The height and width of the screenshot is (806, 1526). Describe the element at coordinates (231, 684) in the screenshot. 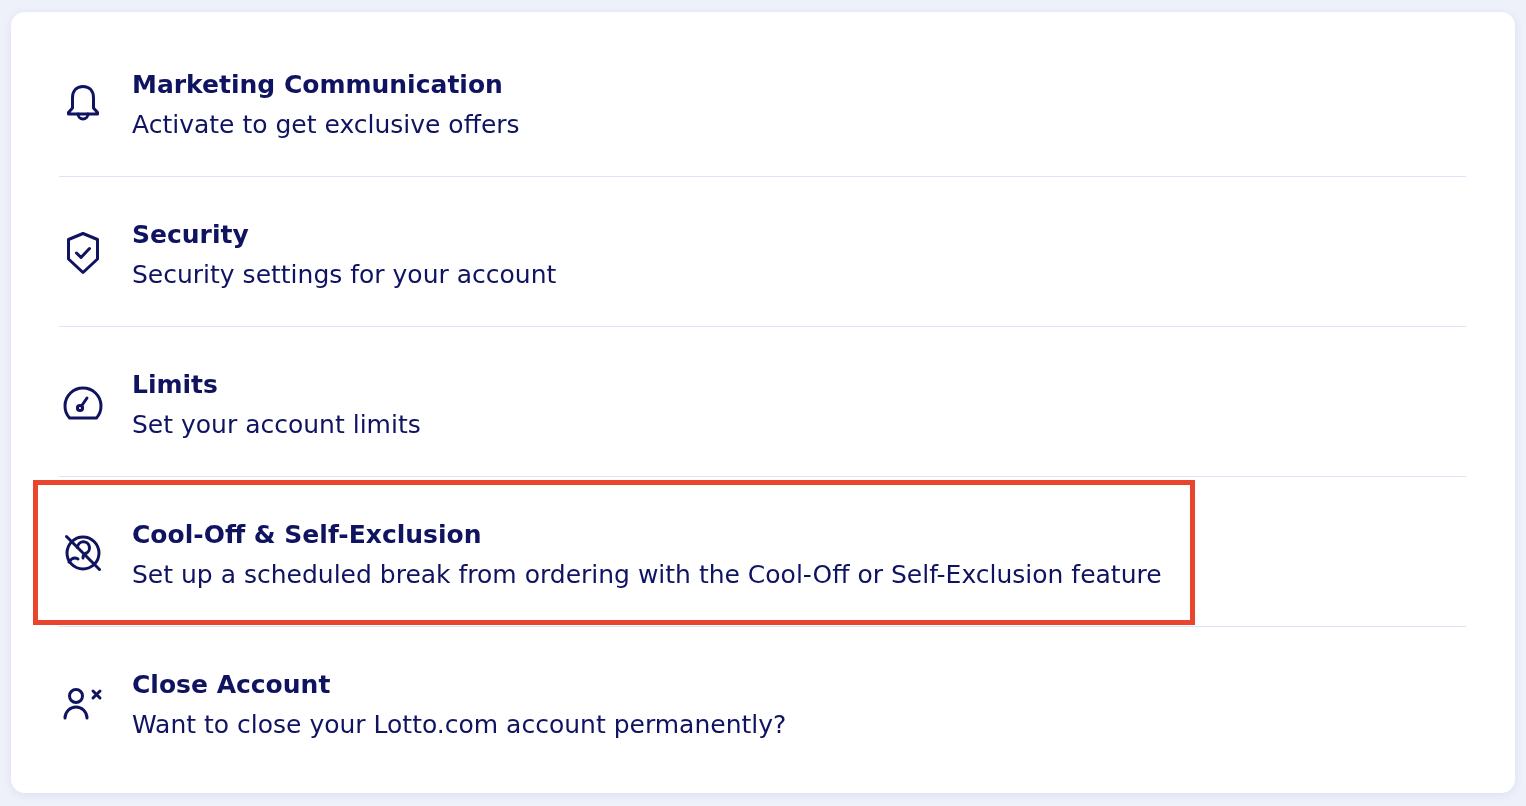

I see `item-title: Close Account` at that location.